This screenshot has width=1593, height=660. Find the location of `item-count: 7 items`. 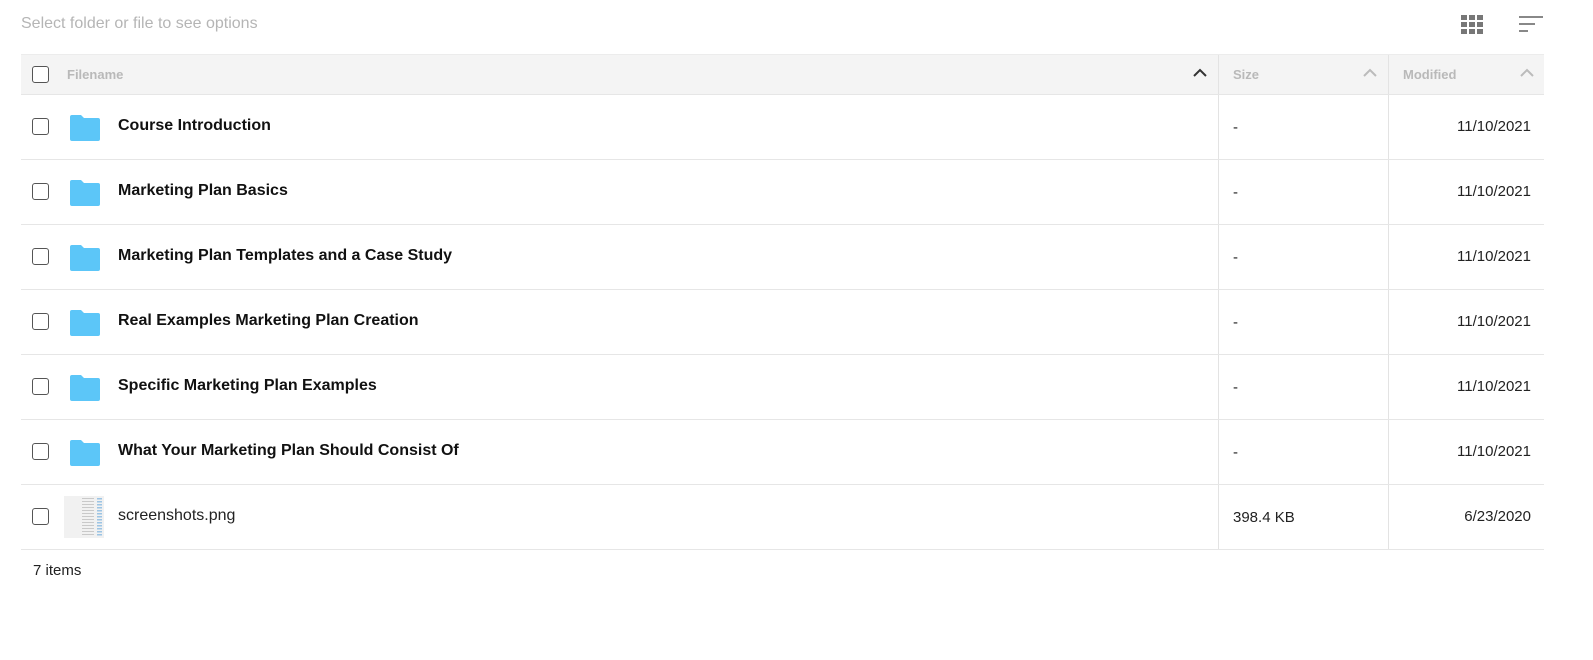

item-count: 7 items is located at coordinates (57, 570).